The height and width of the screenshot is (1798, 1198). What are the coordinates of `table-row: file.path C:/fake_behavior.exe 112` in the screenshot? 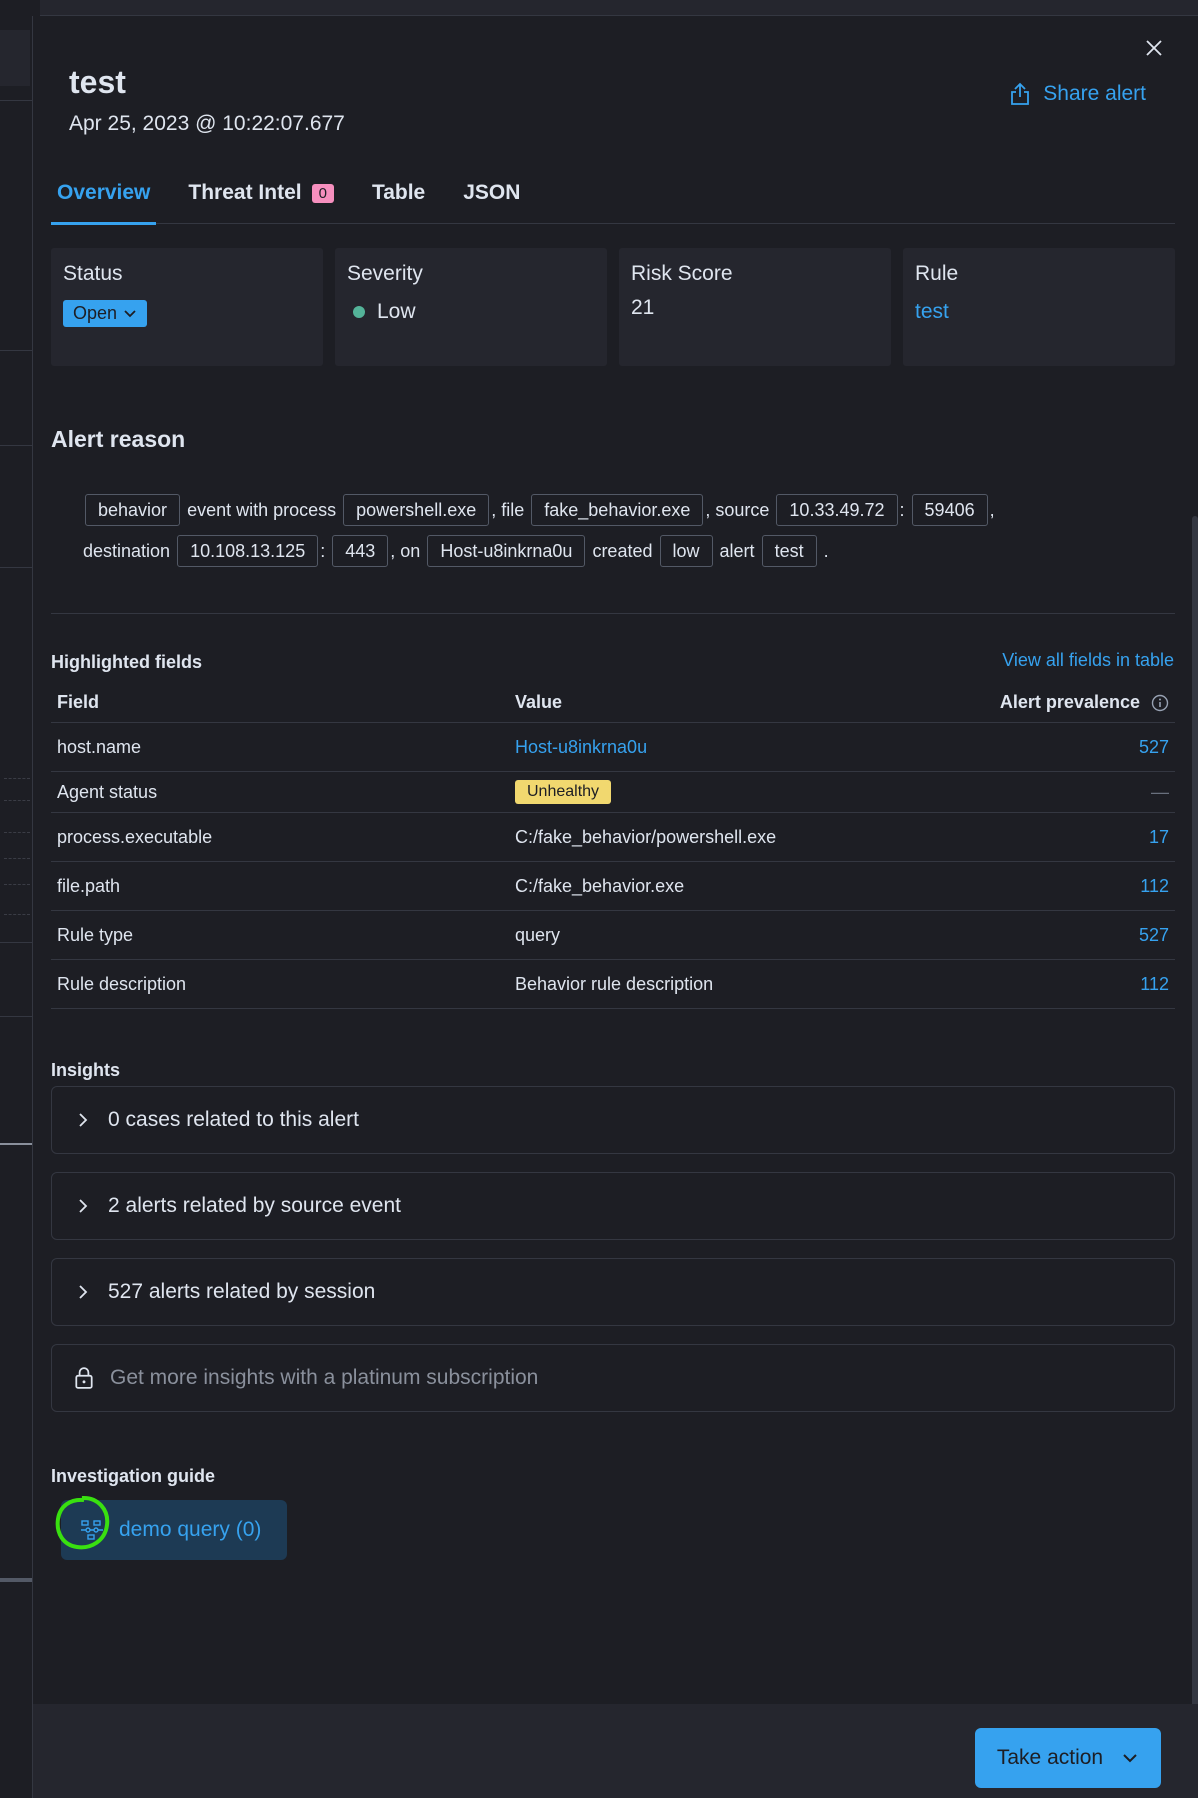 It's located at (613, 886).